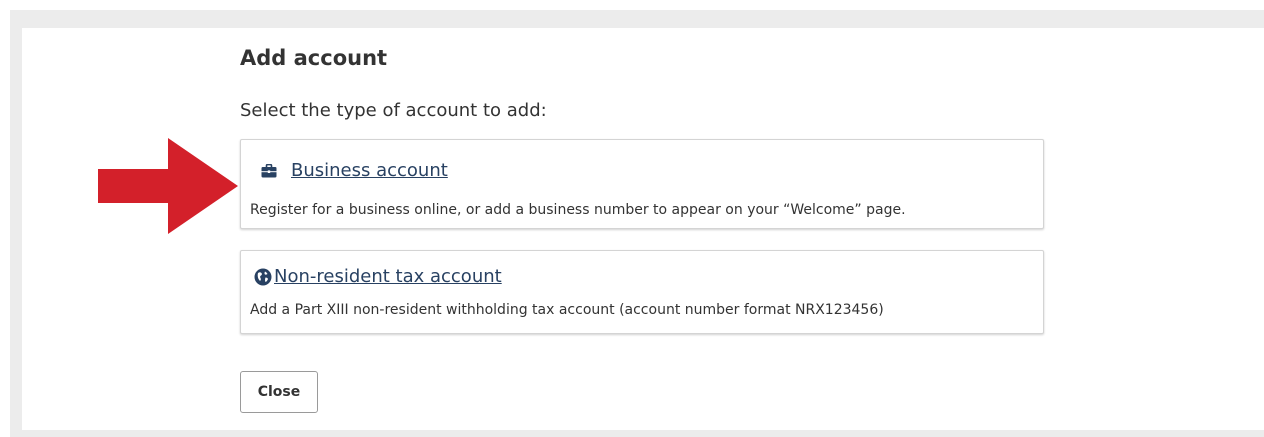 The height and width of the screenshot is (437, 1264). What do you see at coordinates (369, 170) in the screenshot?
I see `business-account-link: Business account` at bounding box center [369, 170].